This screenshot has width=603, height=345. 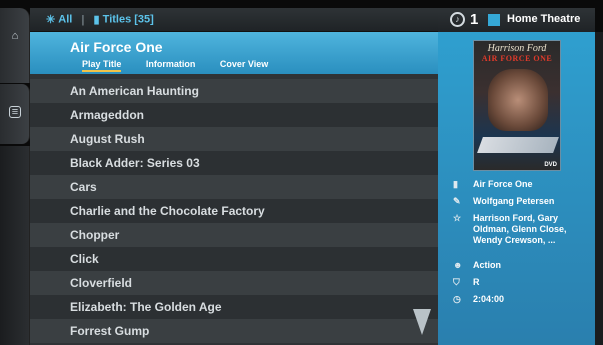 What do you see at coordinates (457, 218) in the screenshot?
I see `star-icon: ☆` at bounding box center [457, 218].